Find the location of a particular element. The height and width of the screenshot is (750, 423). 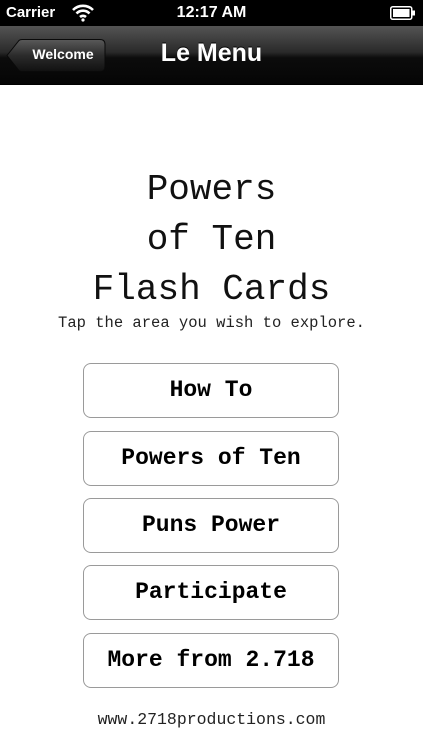

more-from-2718-button: More from 2.718 is located at coordinates (211, 660).